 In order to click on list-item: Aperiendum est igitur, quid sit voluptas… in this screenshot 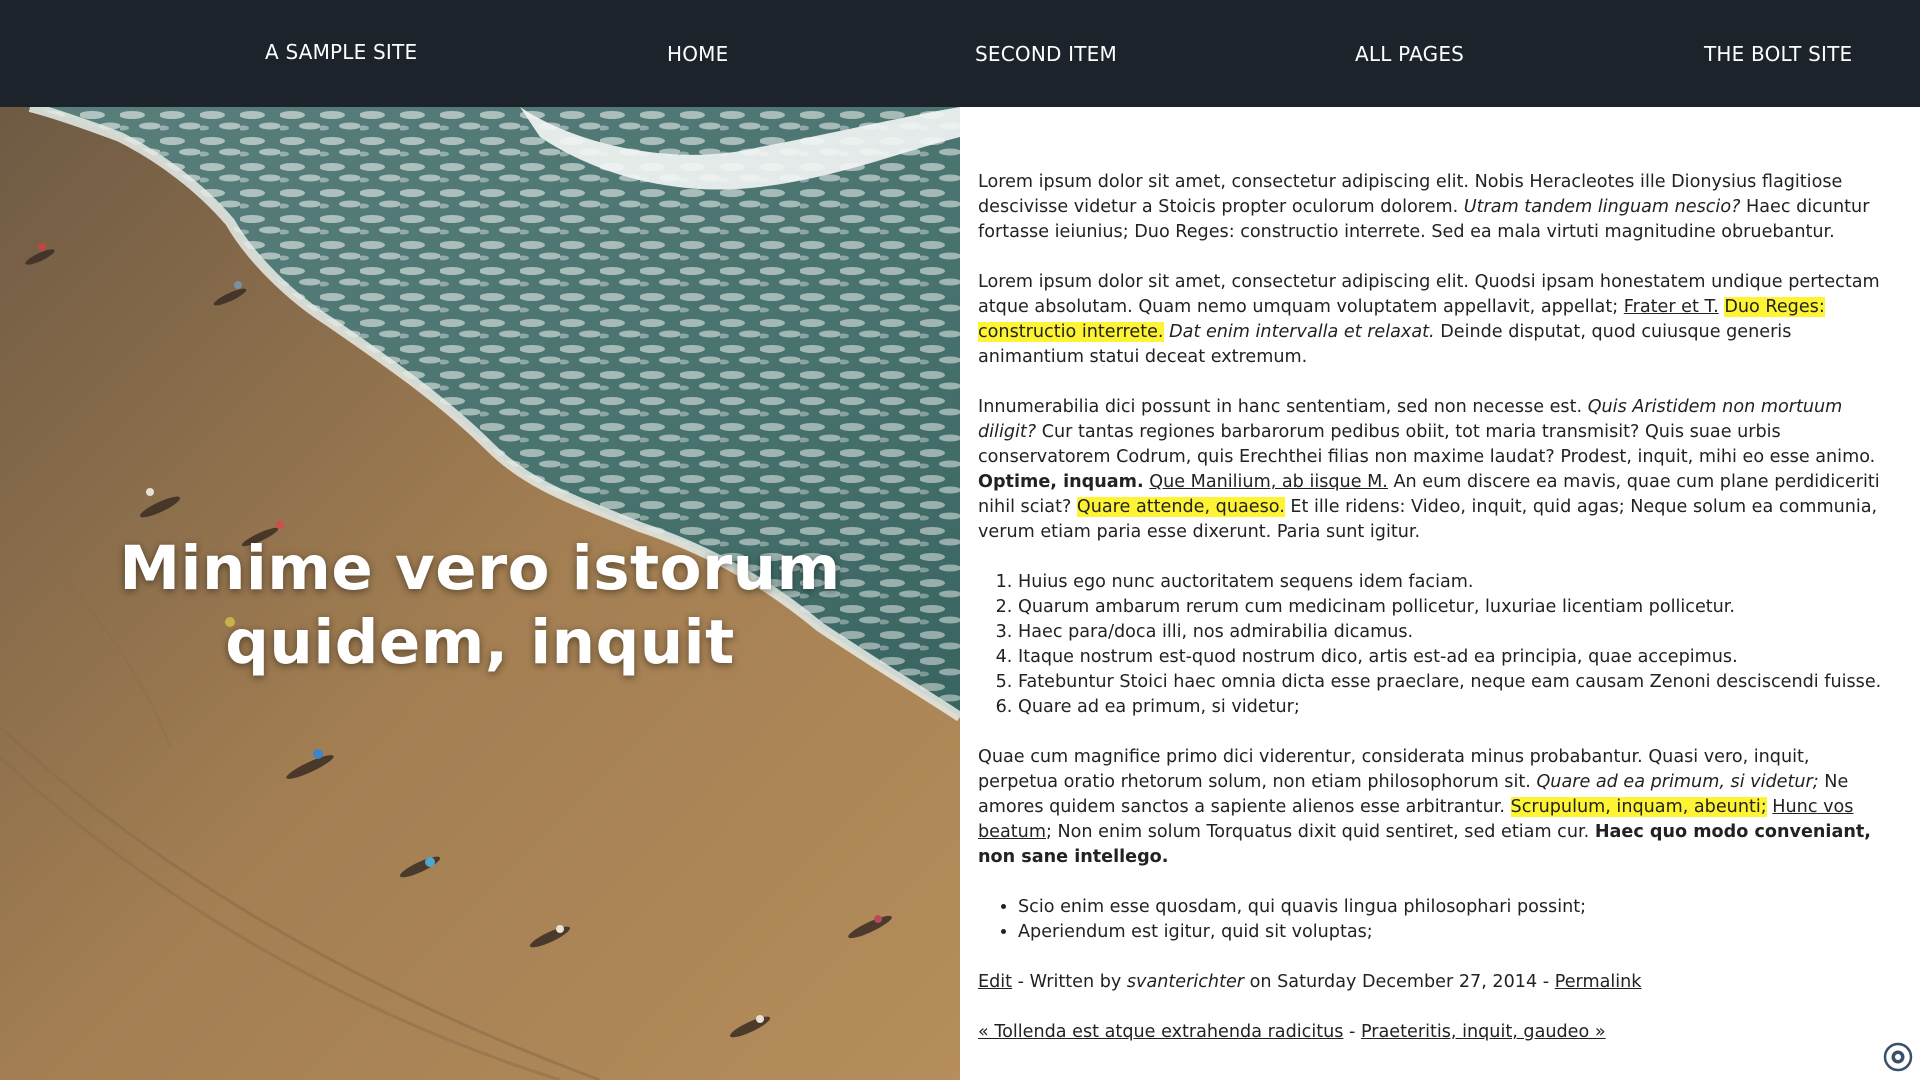, I will do `click(1450, 932)`.